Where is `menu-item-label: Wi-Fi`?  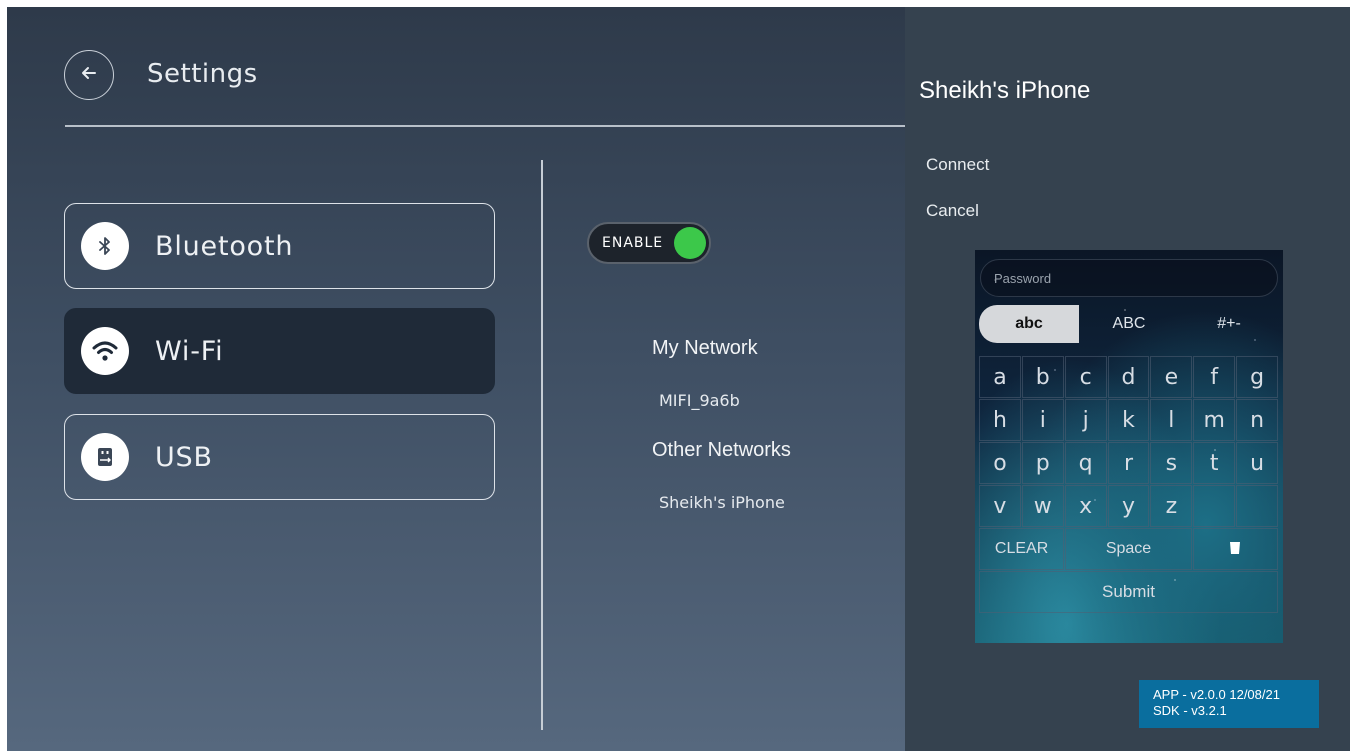 menu-item-label: Wi-Fi is located at coordinates (189, 351).